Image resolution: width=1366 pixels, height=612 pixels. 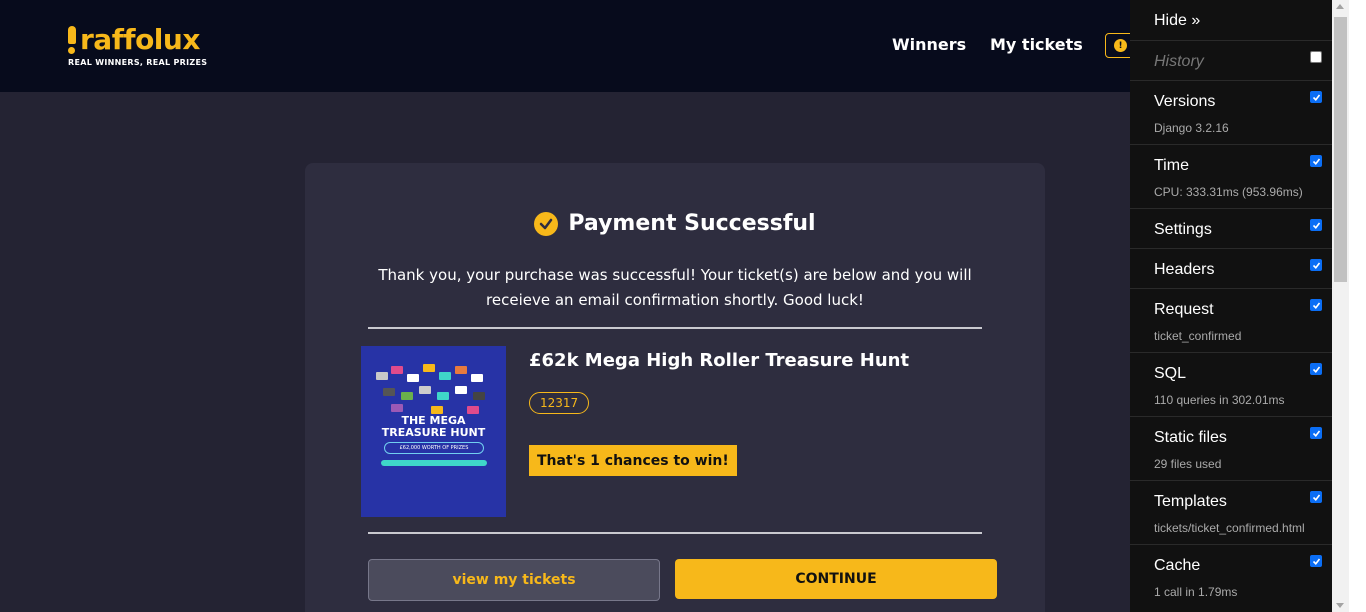 I want to click on logo-tagline: REAL WINNERS, REAL PRIZES, so click(x=138, y=62).